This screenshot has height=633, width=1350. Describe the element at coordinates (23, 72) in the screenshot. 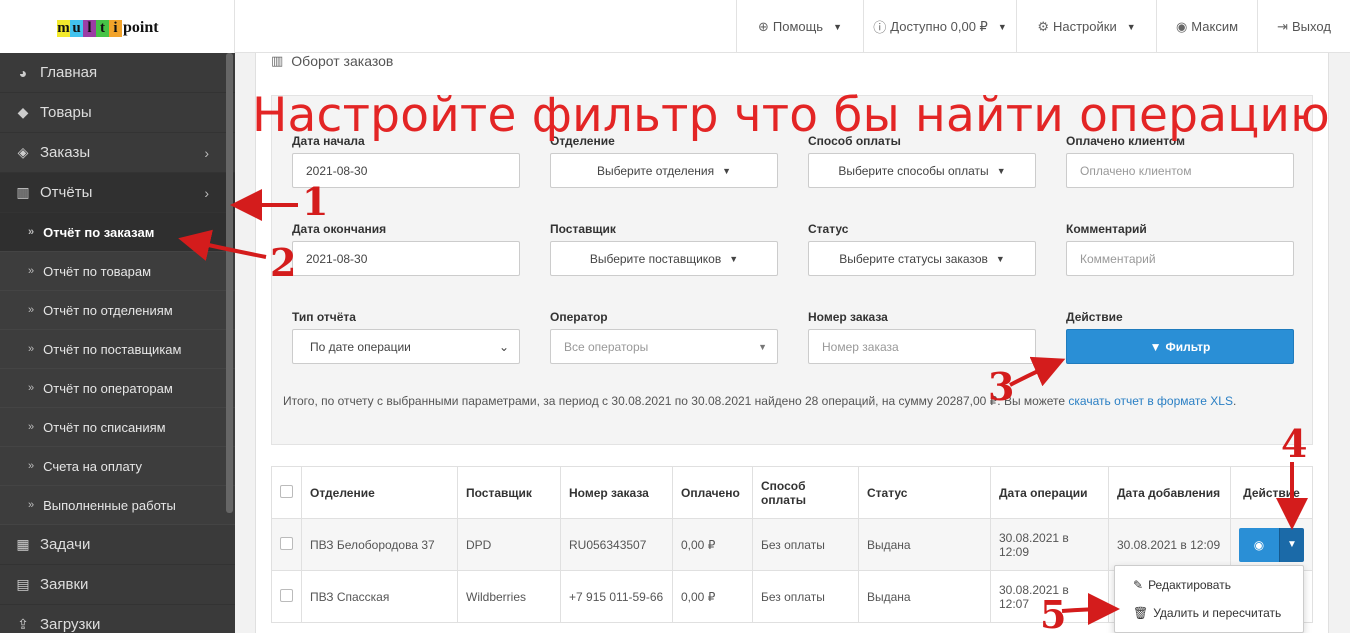

I see `palette-icon: ◕` at that location.